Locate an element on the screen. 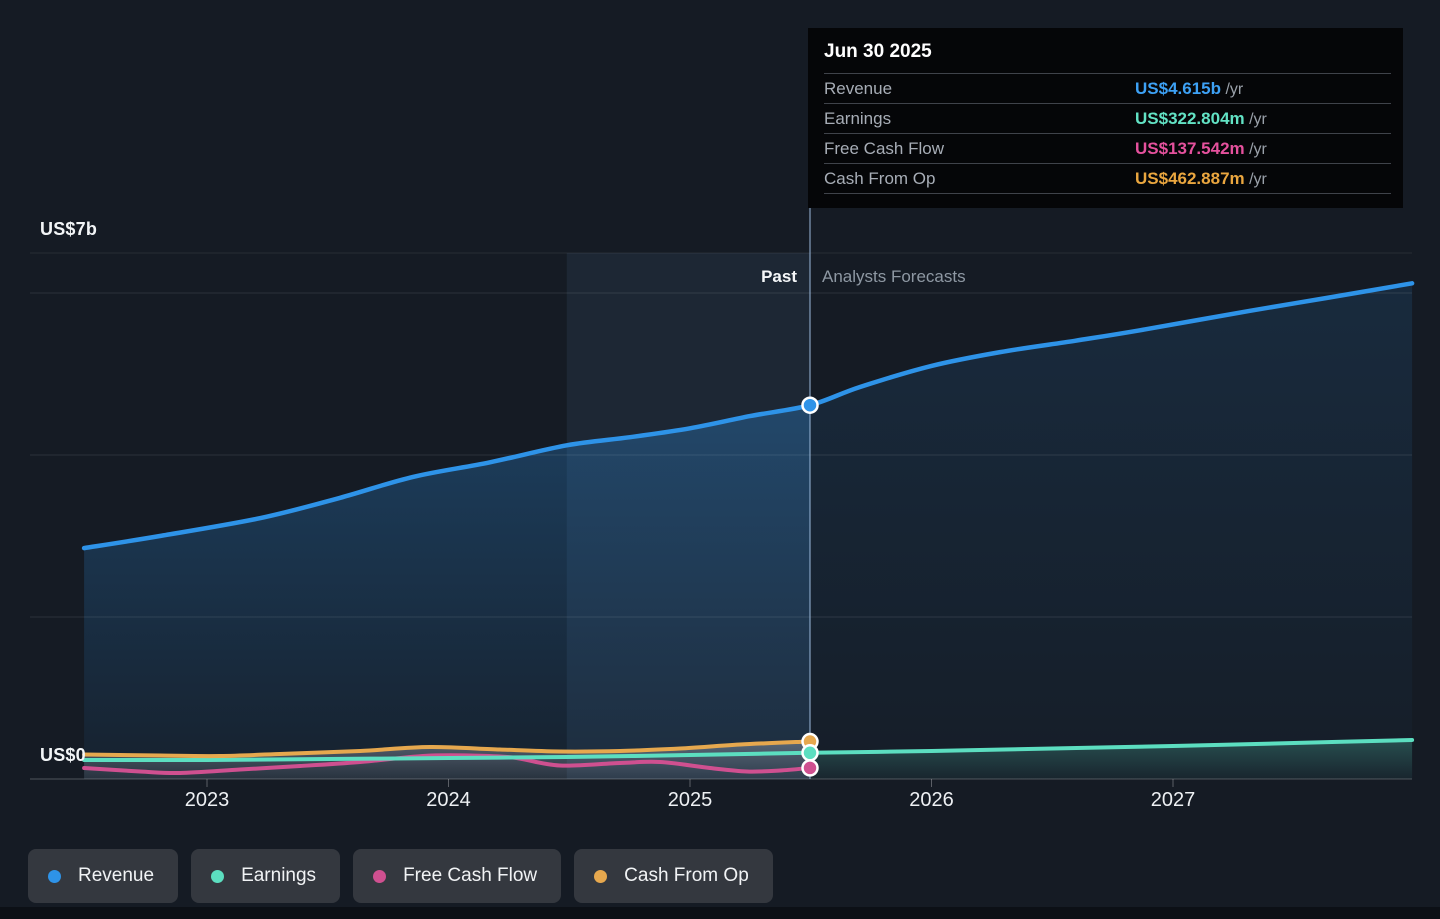  tooltip-row-value: US$462.887m /yr is located at coordinates (1201, 178).